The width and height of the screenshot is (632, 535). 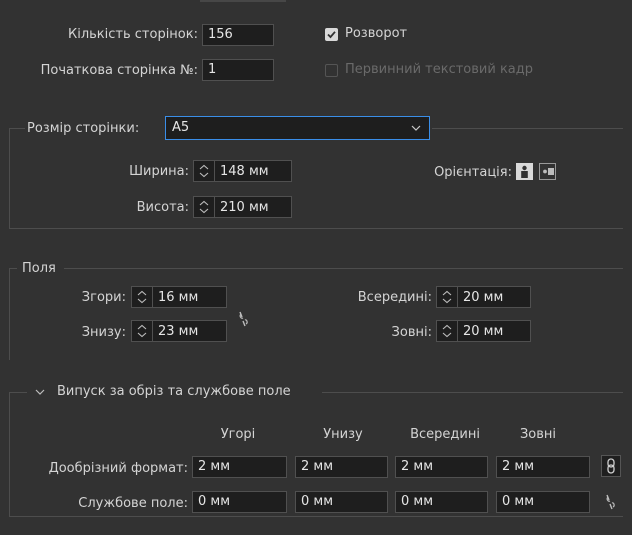 What do you see at coordinates (472, 392) in the screenshot?
I see `bleed-group-top-right` at bounding box center [472, 392].